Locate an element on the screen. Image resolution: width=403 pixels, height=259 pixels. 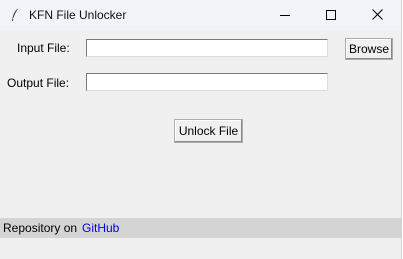
minimize-icon is located at coordinates (285, 16).